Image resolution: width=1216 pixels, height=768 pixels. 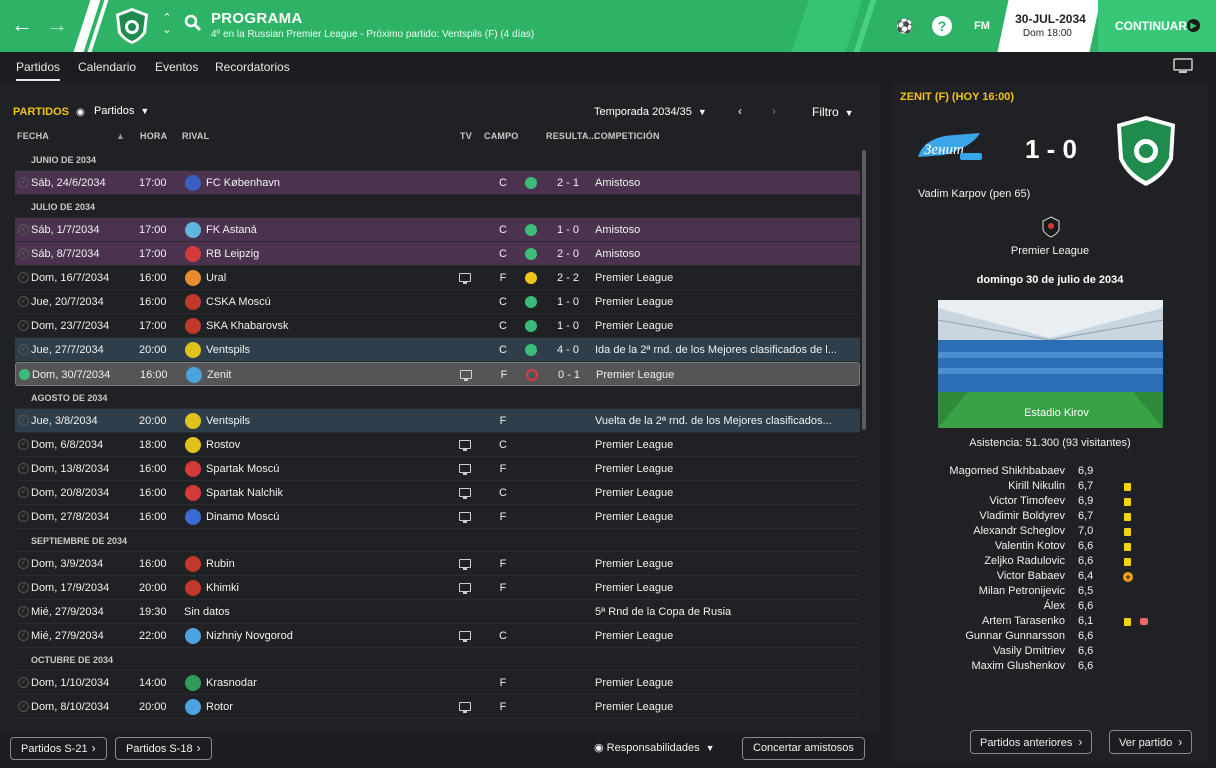 What do you see at coordinates (1023, 621) in the screenshot?
I see `player-name: Artem Tarasenko` at bounding box center [1023, 621].